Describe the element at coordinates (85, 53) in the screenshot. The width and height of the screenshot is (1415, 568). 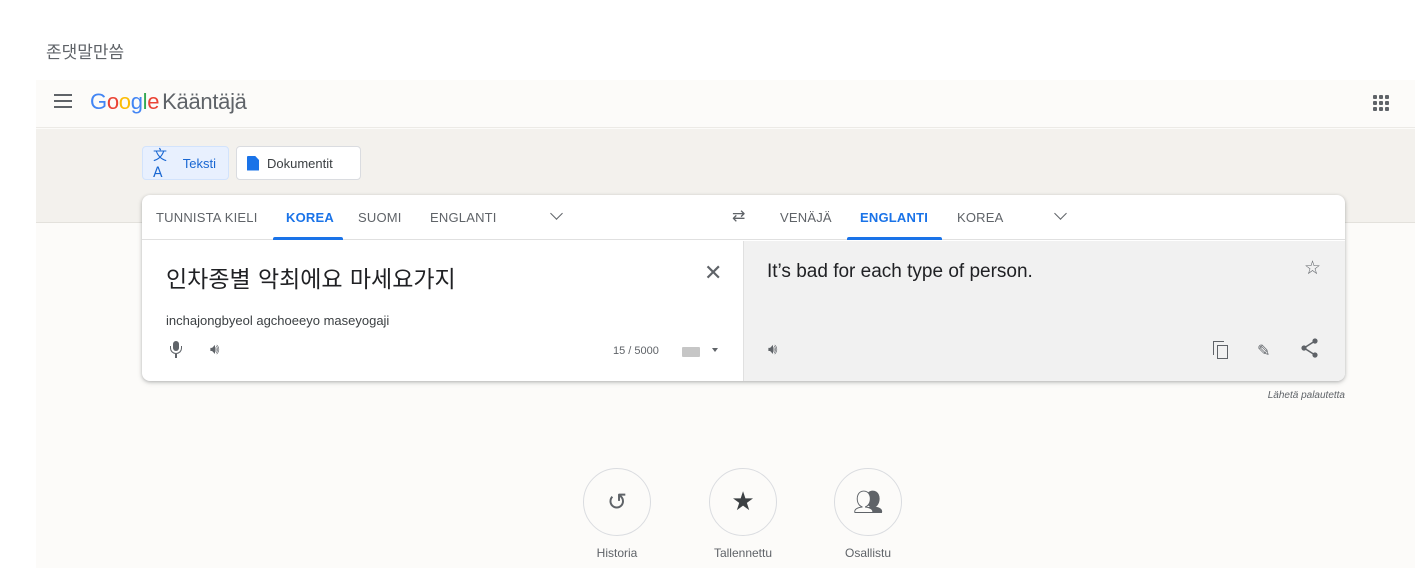
I see `post-title: 존댓말만씀` at that location.